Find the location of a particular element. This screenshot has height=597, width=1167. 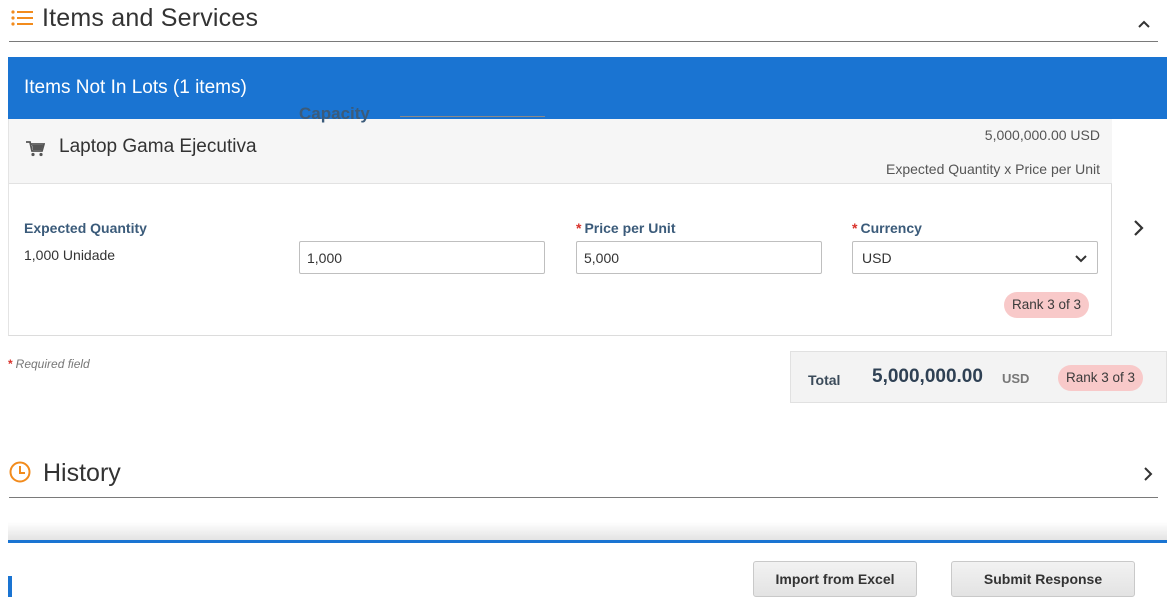

total-summary: Total 5,000,000.00 USD Rank 3 of 3 is located at coordinates (978, 377).